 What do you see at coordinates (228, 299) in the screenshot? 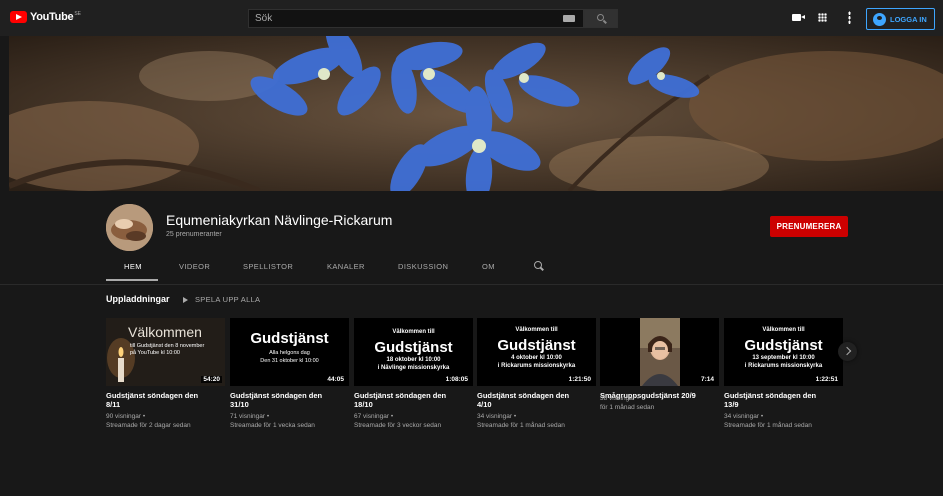
I see `play-all-label: SPELA UPP ALLA` at bounding box center [228, 299].